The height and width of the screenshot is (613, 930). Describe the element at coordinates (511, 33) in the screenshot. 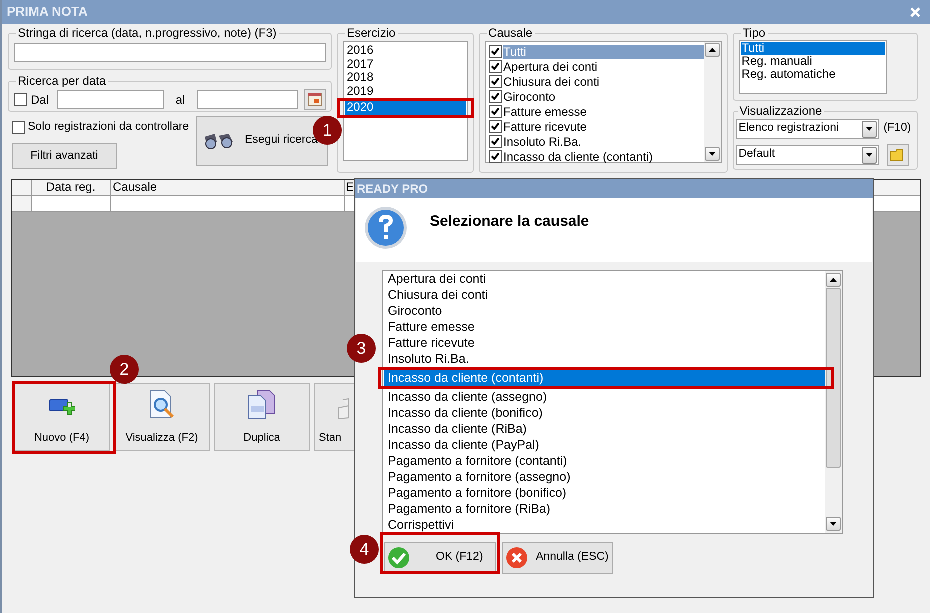

I see `group-label: Causale` at that location.